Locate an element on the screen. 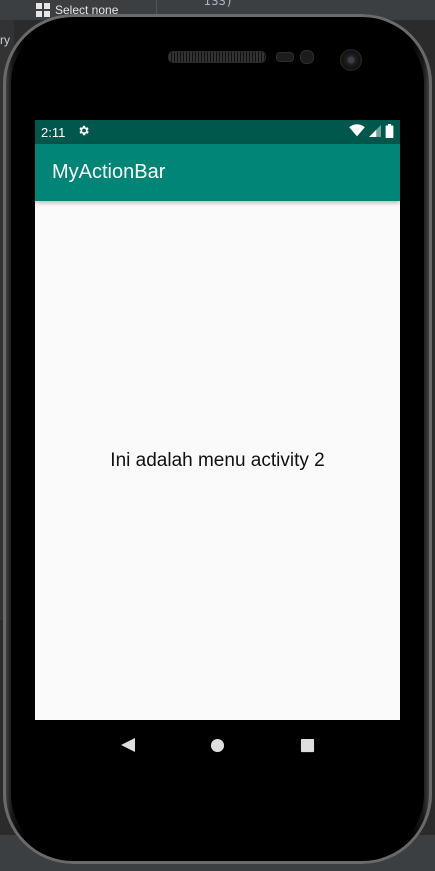  grid-icon is located at coordinates (43, 10).